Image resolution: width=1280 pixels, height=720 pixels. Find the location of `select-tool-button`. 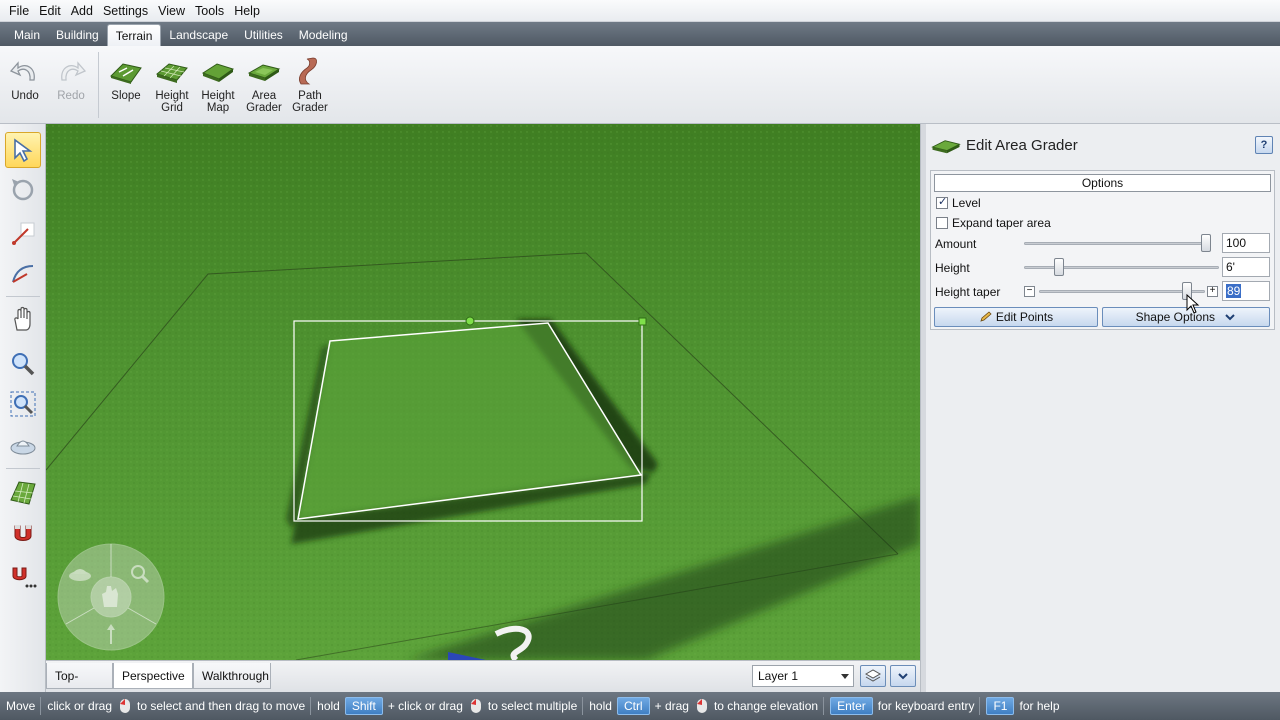

select-tool-button is located at coordinates (23, 150).